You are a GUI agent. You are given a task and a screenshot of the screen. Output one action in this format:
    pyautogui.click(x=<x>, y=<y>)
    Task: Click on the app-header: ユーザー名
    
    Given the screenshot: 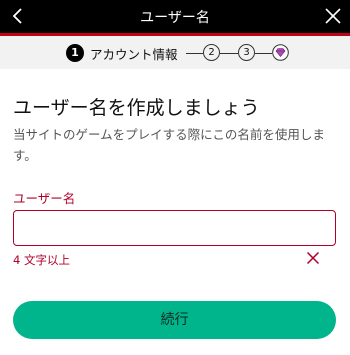 What is the action you would take?
    pyautogui.click(x=175, y=16)
    